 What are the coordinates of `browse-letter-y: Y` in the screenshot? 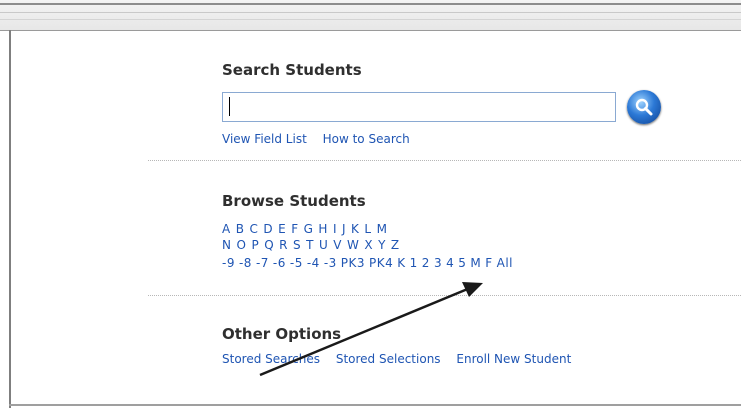 It's located at (382, 245).